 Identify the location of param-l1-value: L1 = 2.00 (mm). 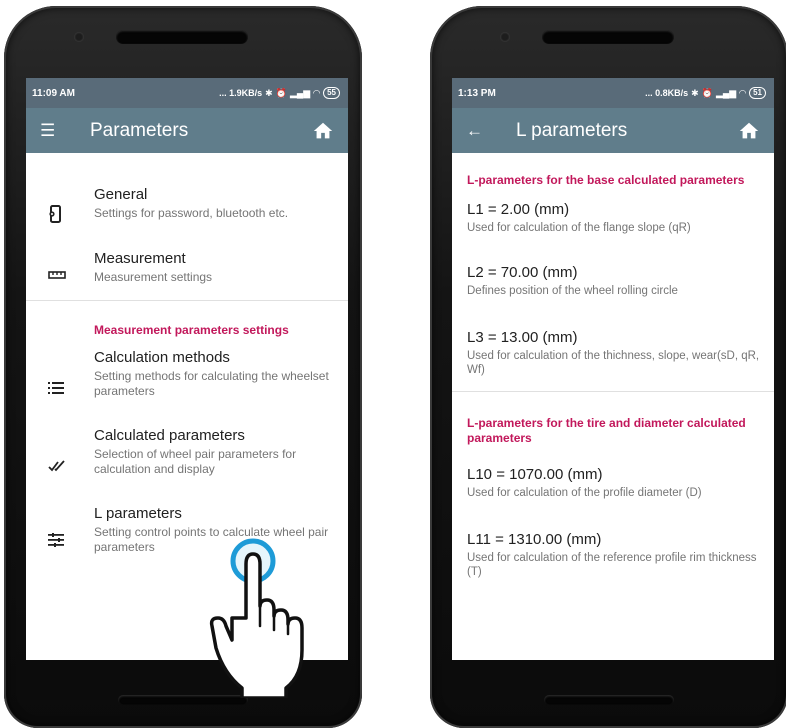
(518, 209).